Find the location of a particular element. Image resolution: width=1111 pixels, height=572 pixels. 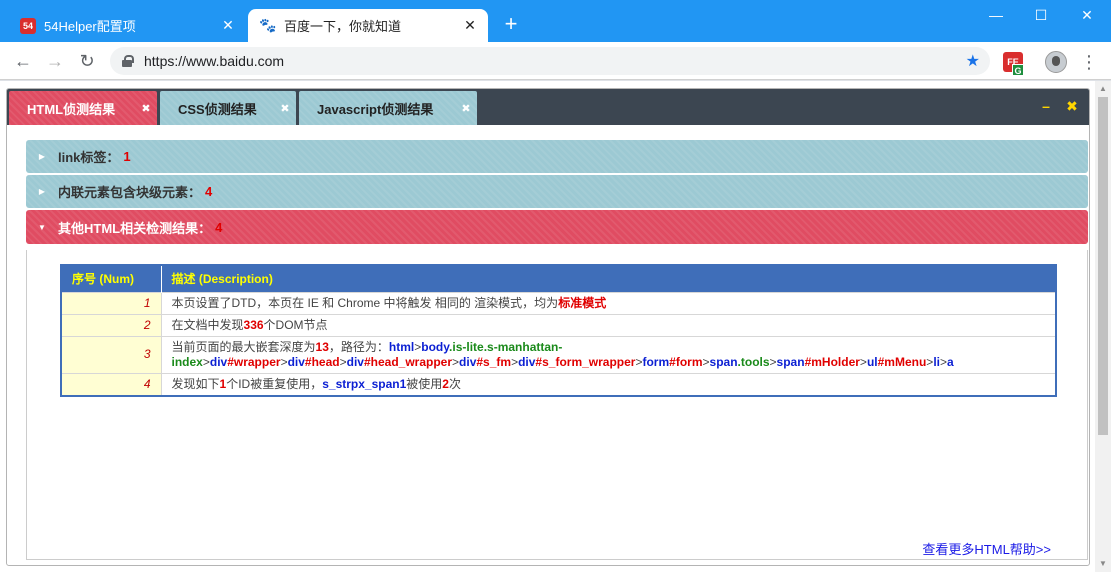

minimize-window-button: — is located at coordinates (996, 15).